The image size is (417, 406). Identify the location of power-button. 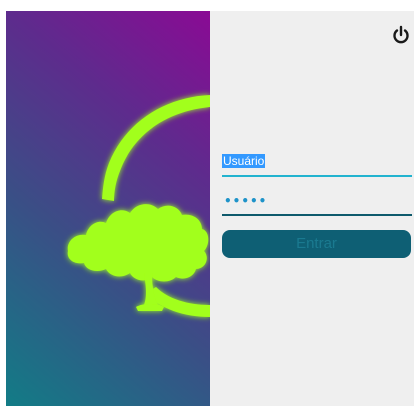
(401, 35).